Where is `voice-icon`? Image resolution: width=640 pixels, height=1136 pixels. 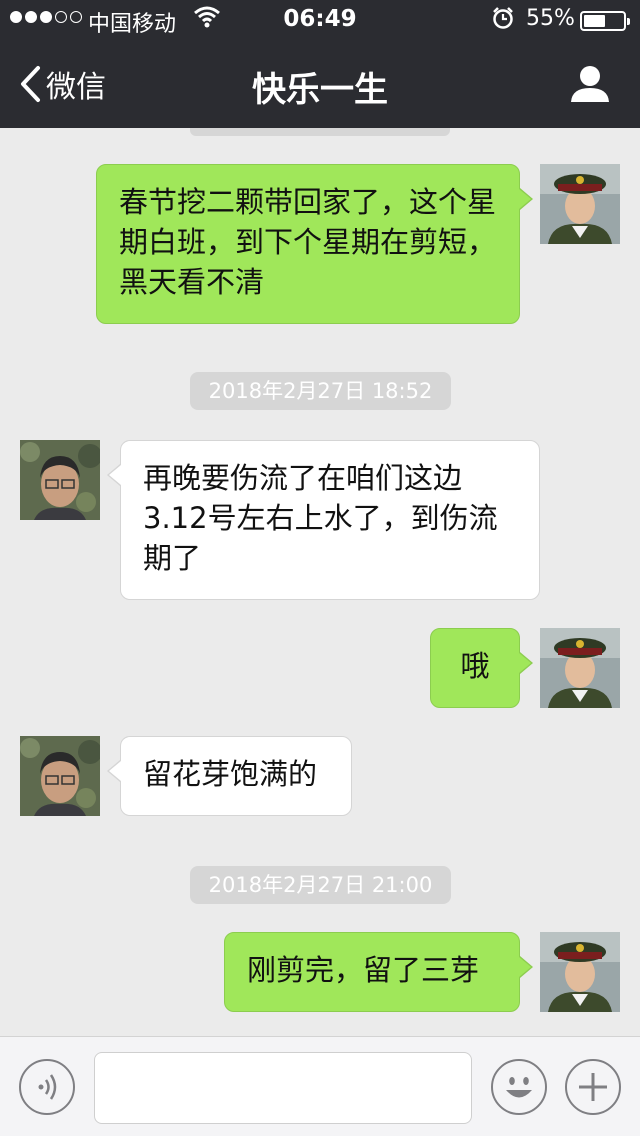
voice-icon is located at coordinates (47, 1087).